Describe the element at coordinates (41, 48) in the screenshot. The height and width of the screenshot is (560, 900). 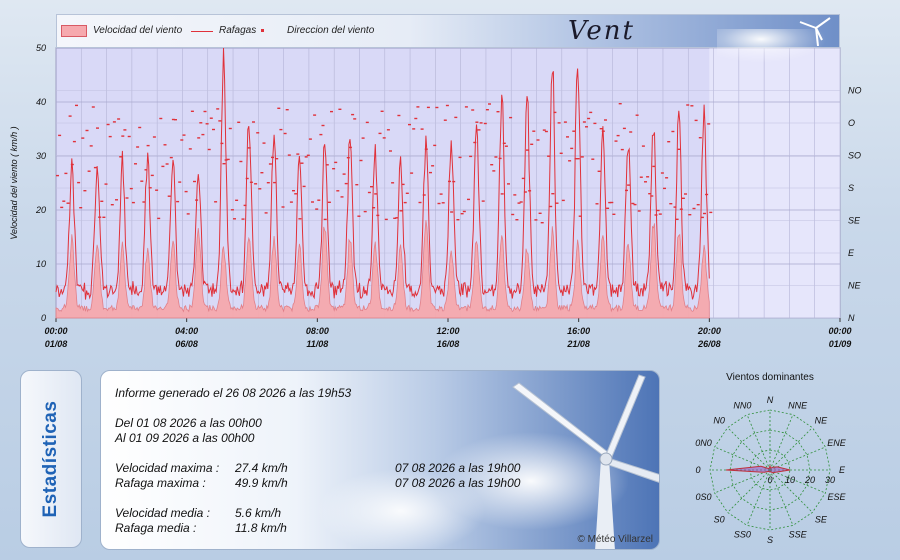
I see `y-tick-label: 50` at that location.